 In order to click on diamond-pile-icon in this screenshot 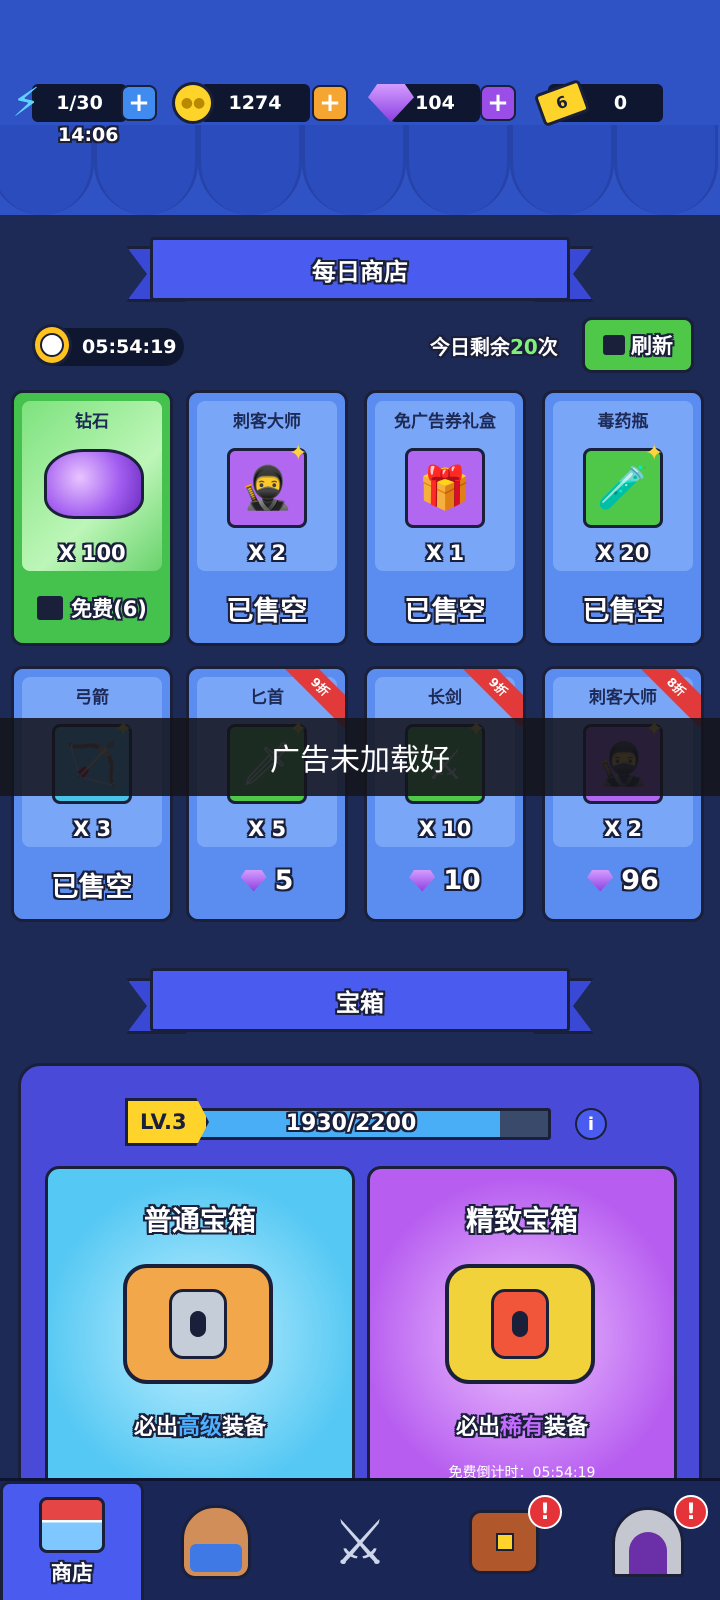, I will do `click(94, 484)`.